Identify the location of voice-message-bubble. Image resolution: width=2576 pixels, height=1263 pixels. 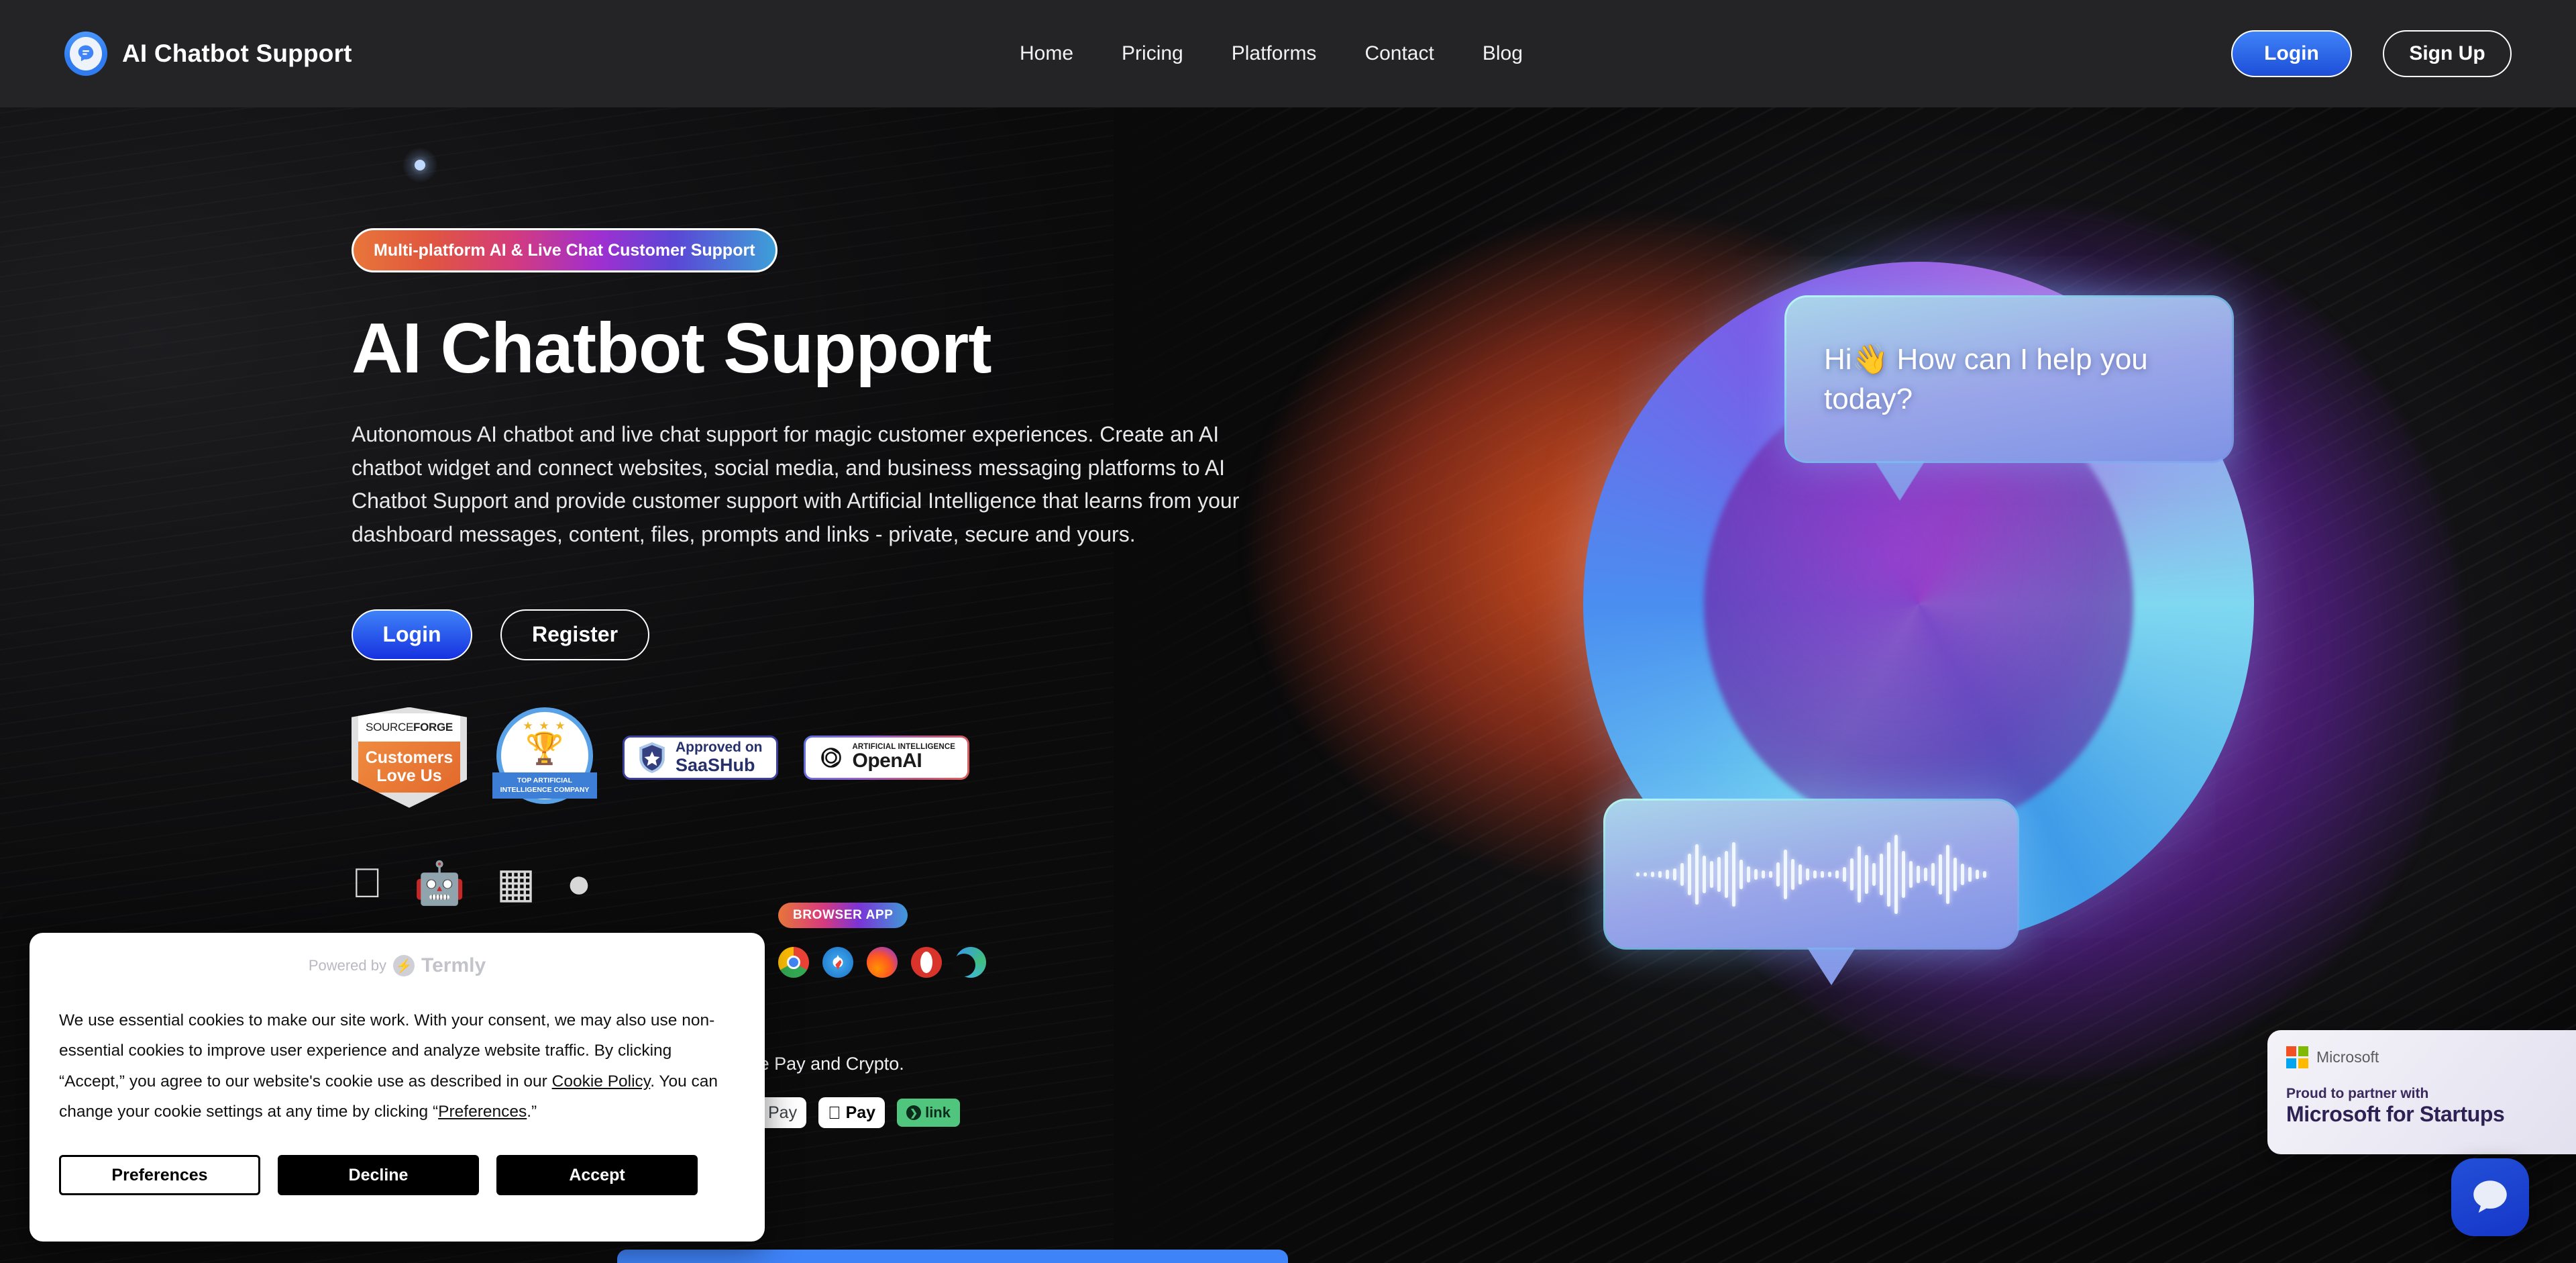
(1811, 874).